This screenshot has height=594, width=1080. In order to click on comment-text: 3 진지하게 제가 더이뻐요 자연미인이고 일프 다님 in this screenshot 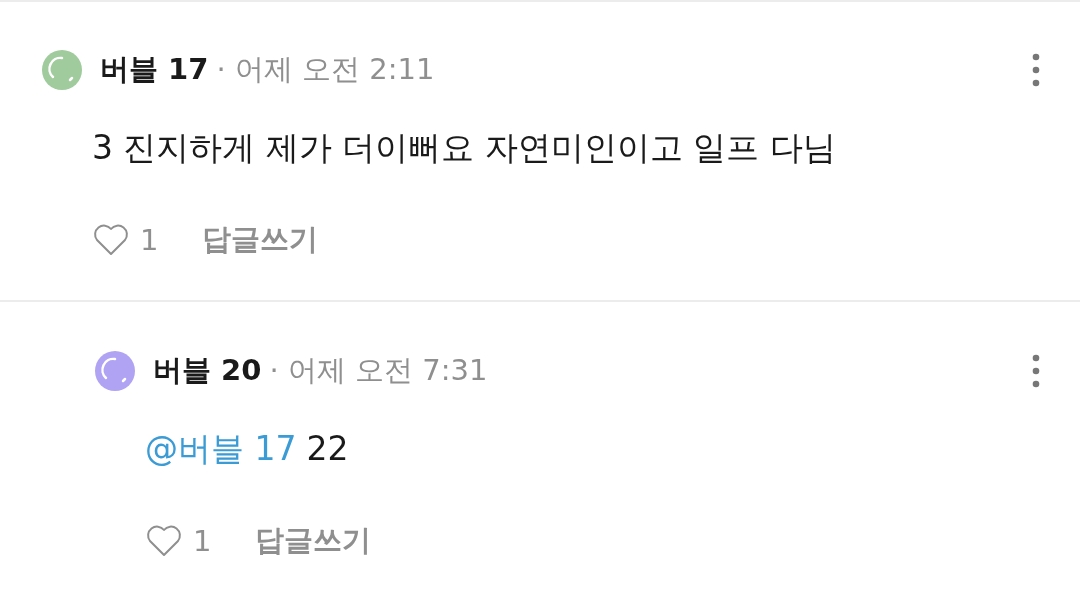, I will do `click(464, 147)`.